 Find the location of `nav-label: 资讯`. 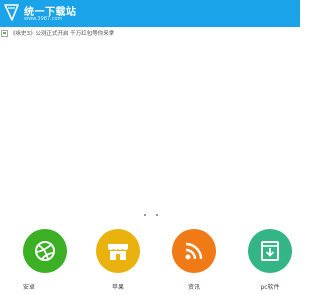

nav-label: 资讯 is located at coordinates (193, 287).